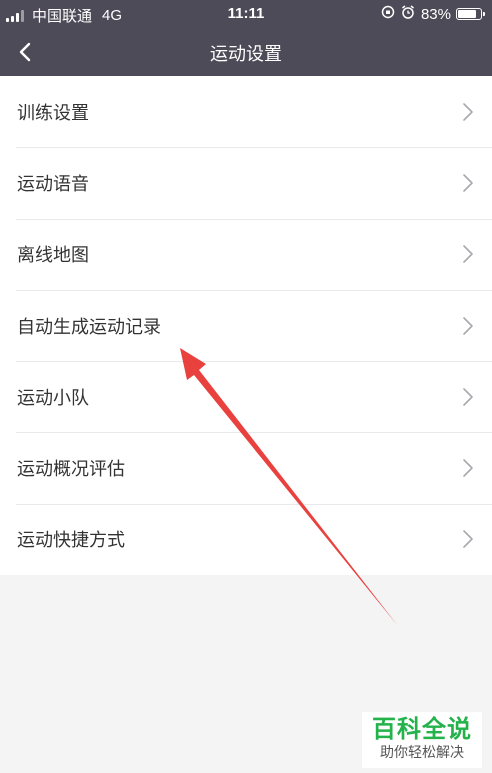 The image size is (492, 773). I want to click on menu-item-label: 离线地图, so click(53, 256).